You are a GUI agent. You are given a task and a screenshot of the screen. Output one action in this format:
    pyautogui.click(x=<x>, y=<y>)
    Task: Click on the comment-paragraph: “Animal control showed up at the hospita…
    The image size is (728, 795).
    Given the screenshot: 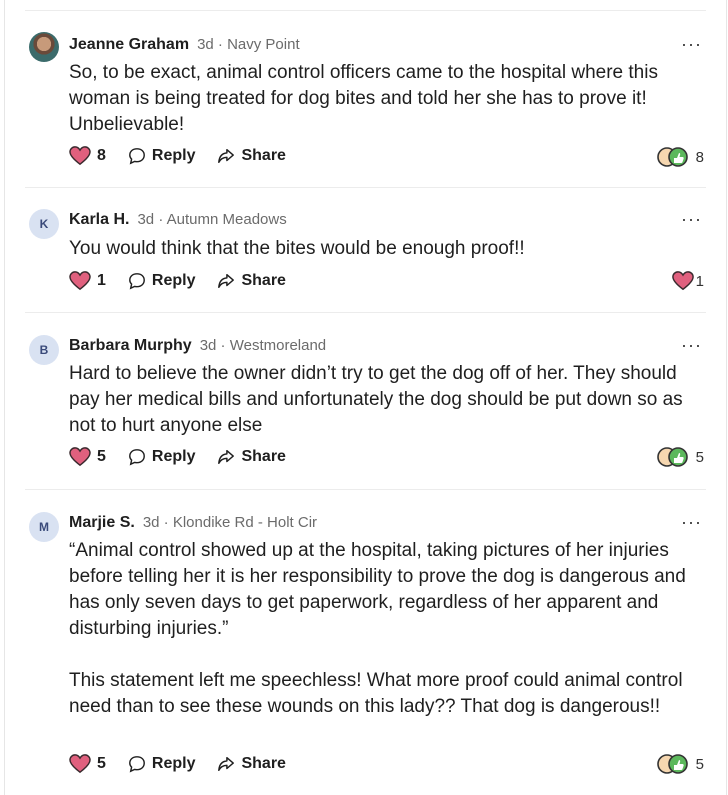 What is the action you would take?
    pyautogui.click(x=377, y=589)
    